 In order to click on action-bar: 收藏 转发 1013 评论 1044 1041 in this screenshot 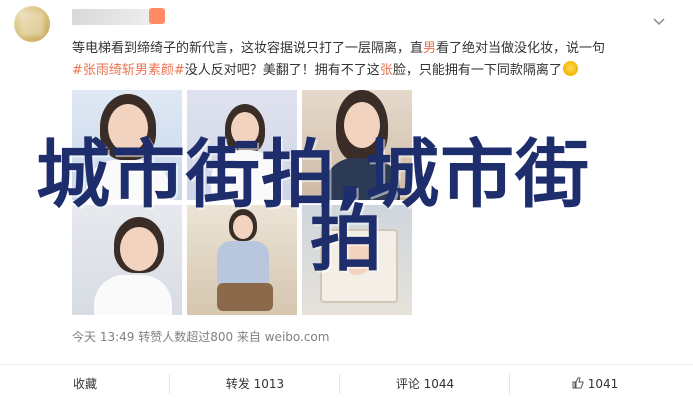, I will do `click(346, 383)`.